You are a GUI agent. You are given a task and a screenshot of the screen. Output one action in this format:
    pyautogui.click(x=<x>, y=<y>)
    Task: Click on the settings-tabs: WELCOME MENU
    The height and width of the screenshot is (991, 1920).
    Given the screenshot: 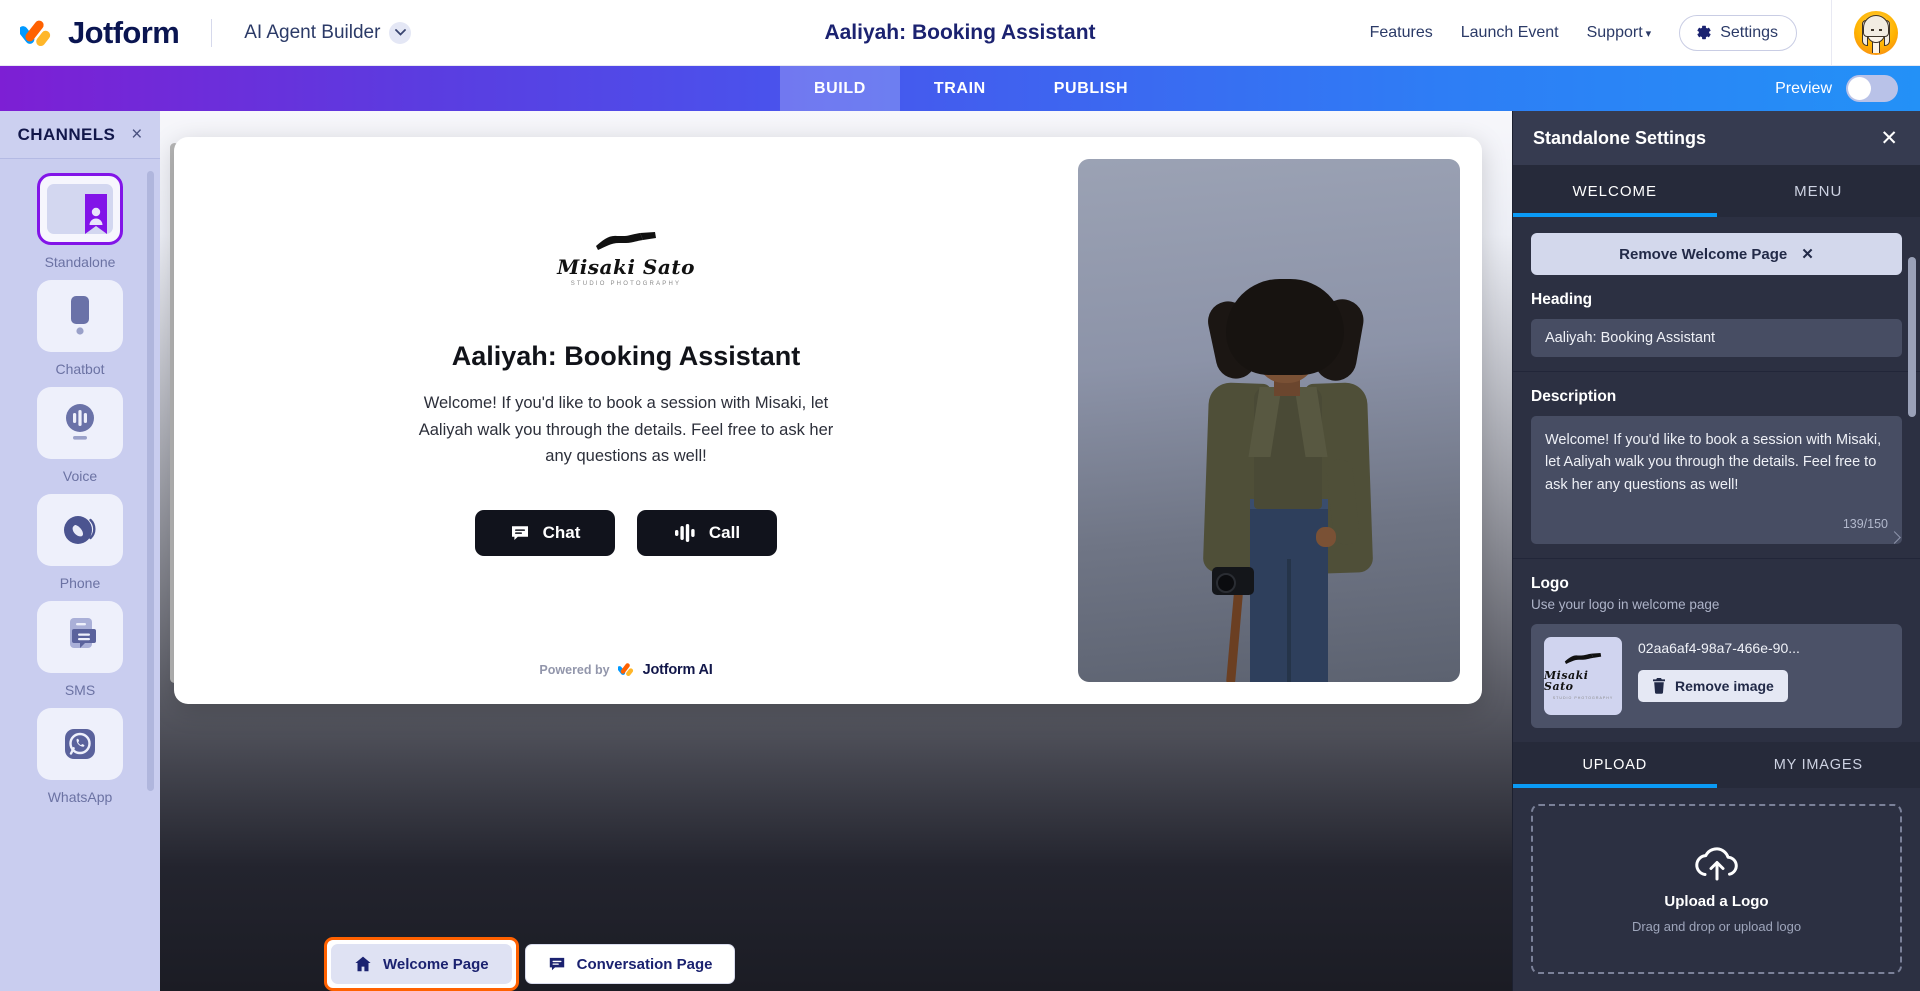 What is the action you would take?
    pyautogui.click(x=1716, y=191)
    